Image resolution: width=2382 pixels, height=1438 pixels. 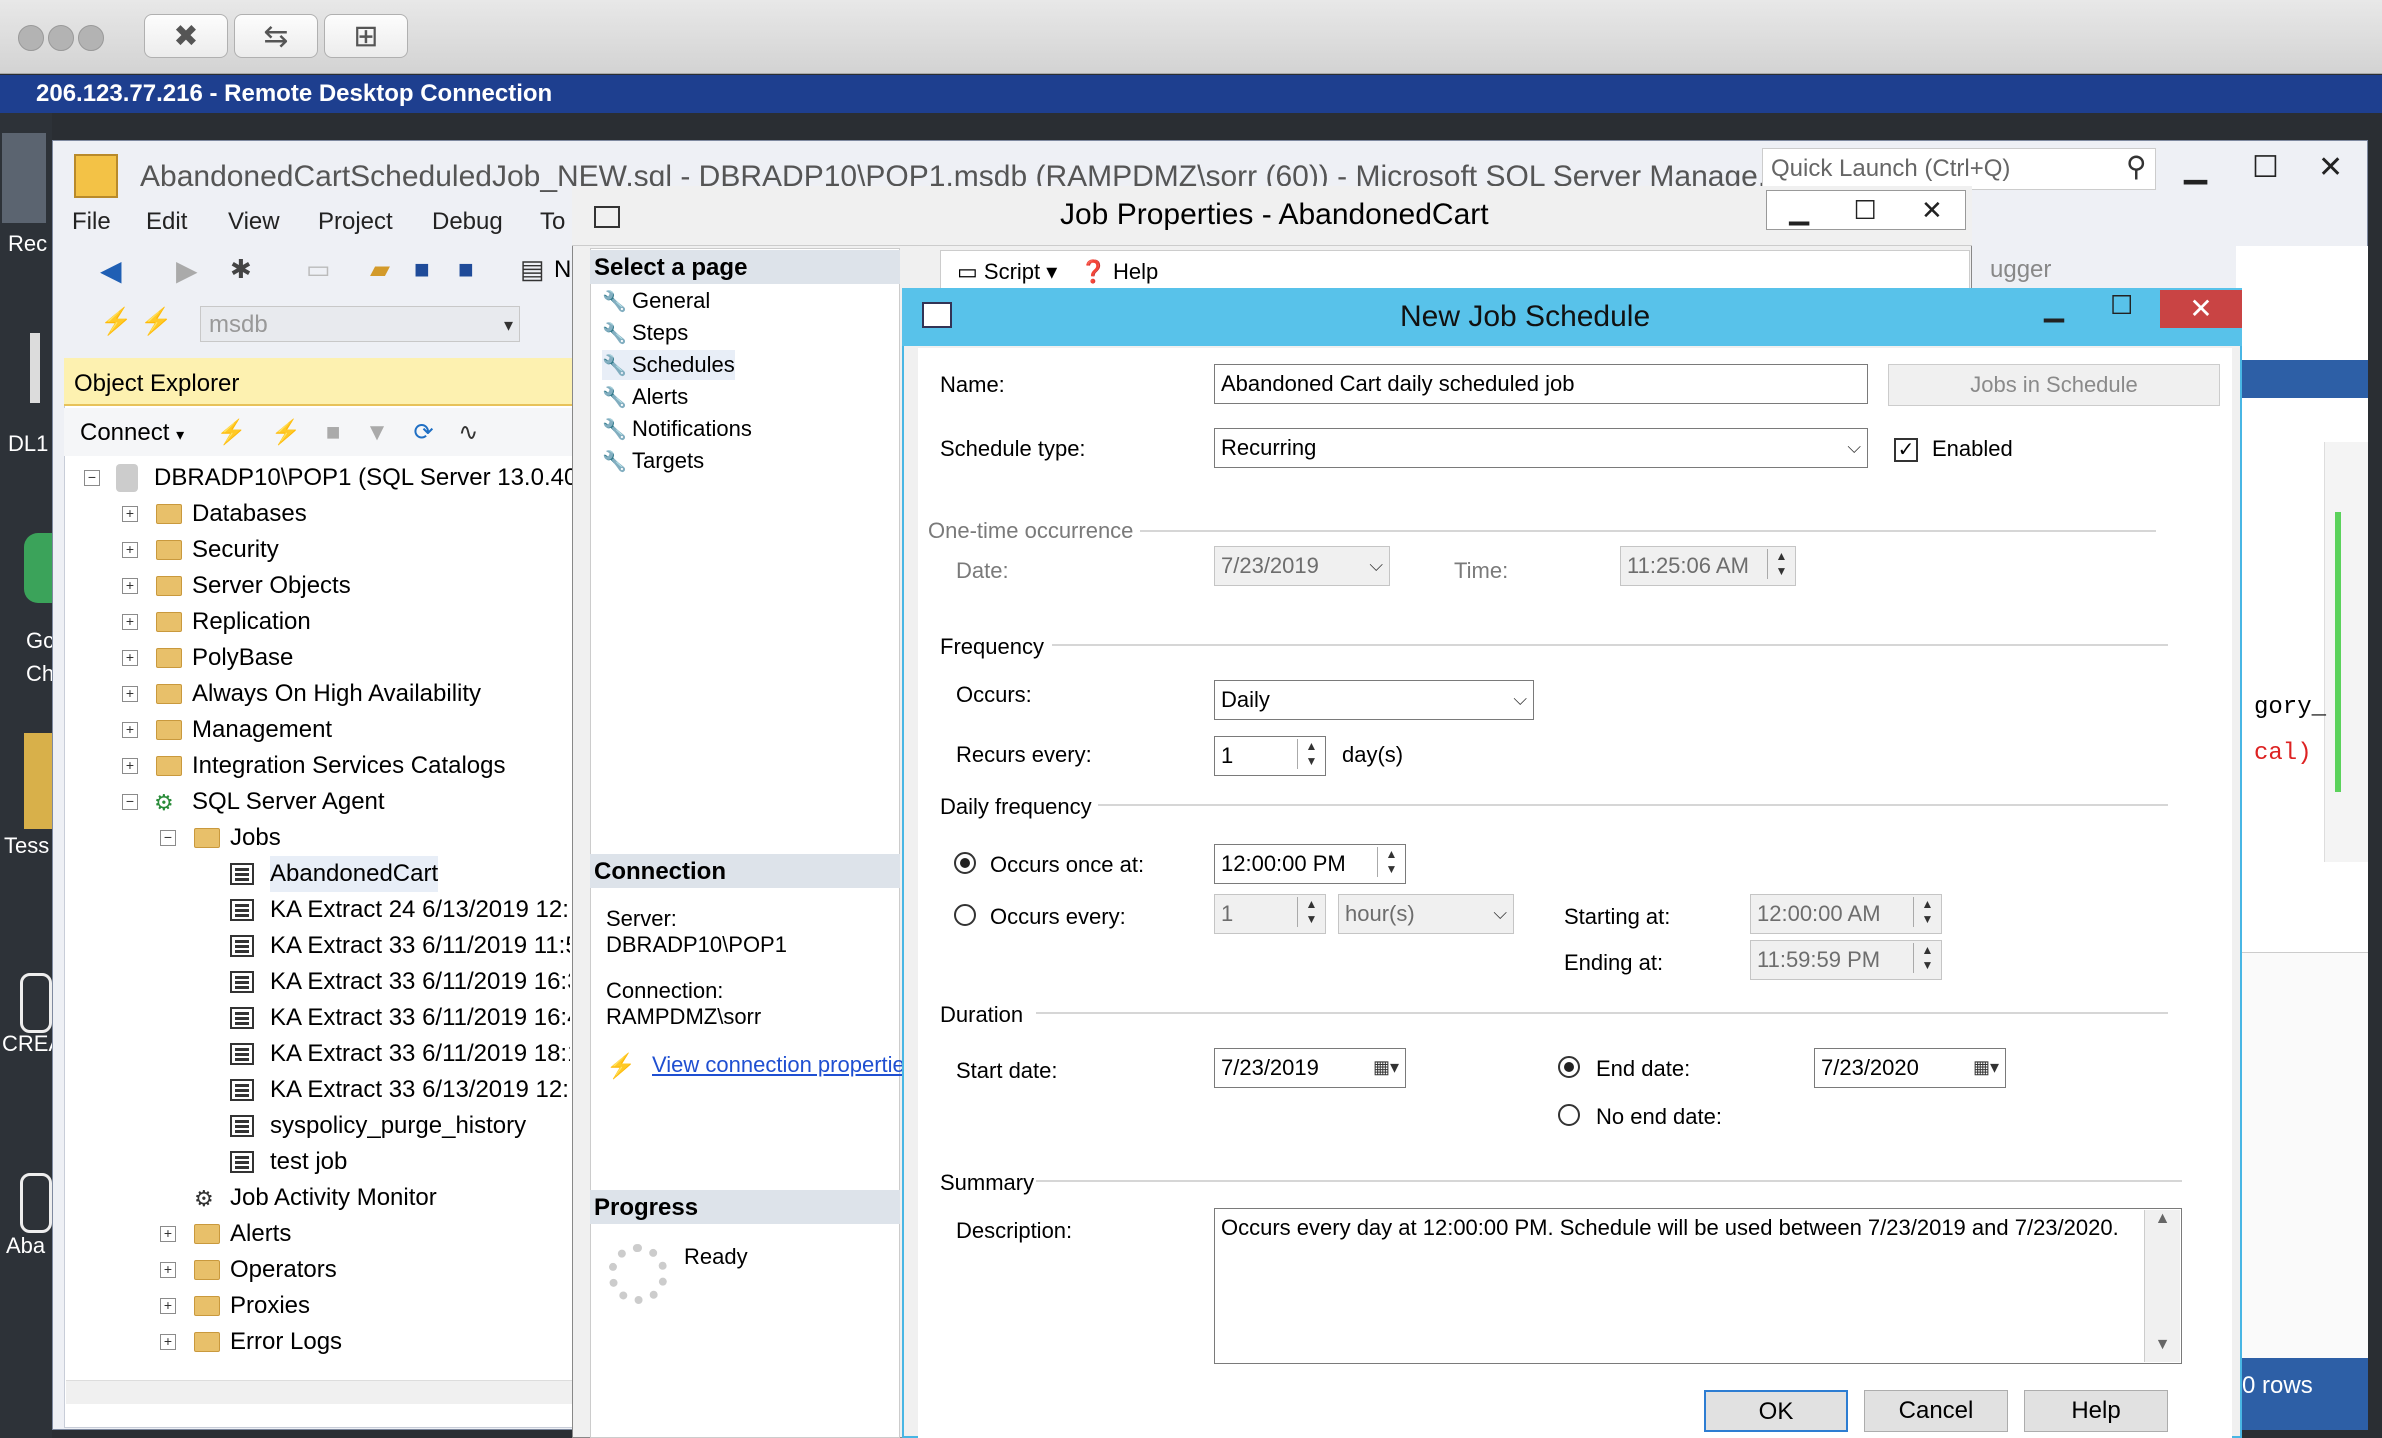 I want to click on new-query-icon: ▤, so click(x=532, y=269).